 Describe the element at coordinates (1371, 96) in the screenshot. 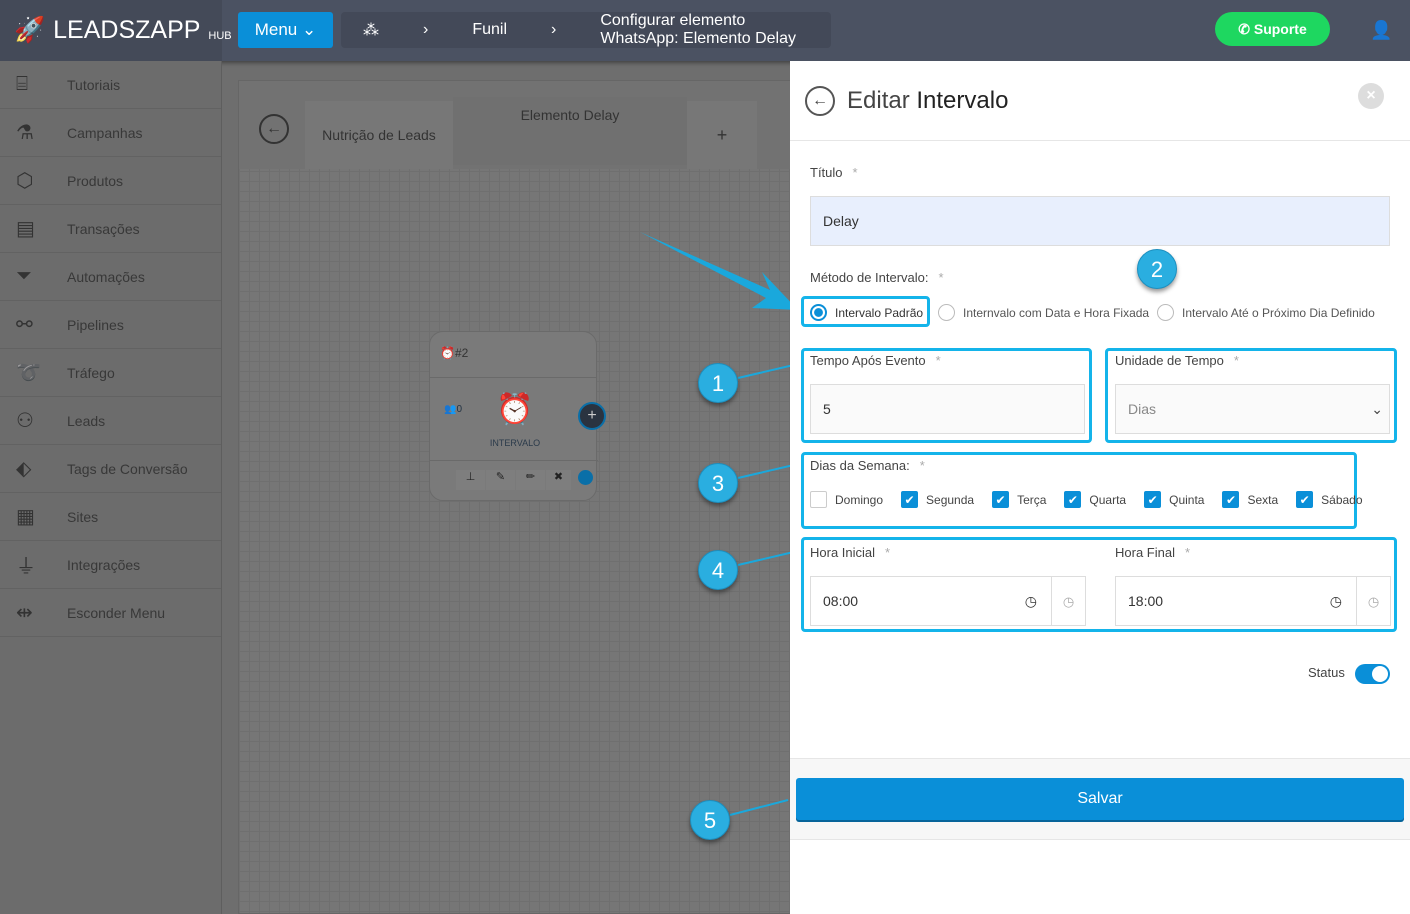

I see `close-icon: ×` at that location.